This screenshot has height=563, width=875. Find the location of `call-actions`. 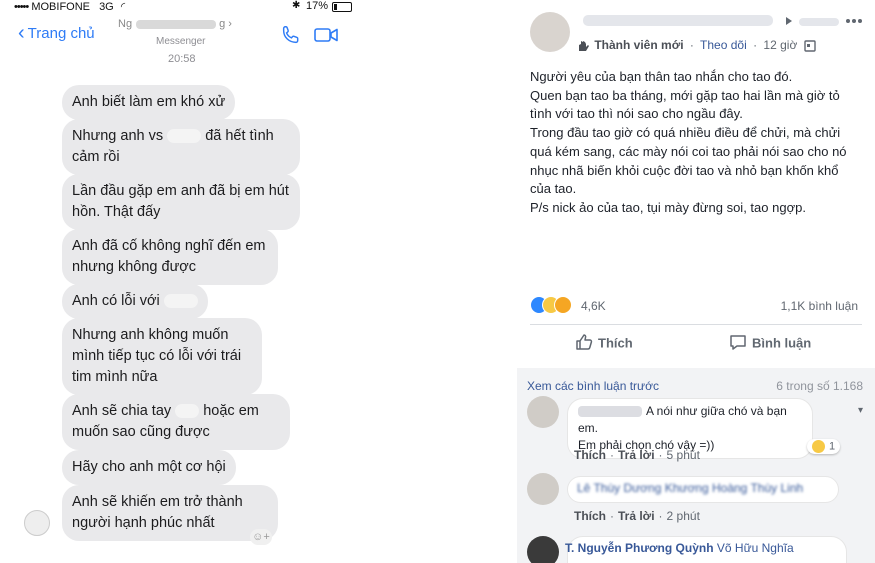

call-actions is located at coordinates (310, 35).